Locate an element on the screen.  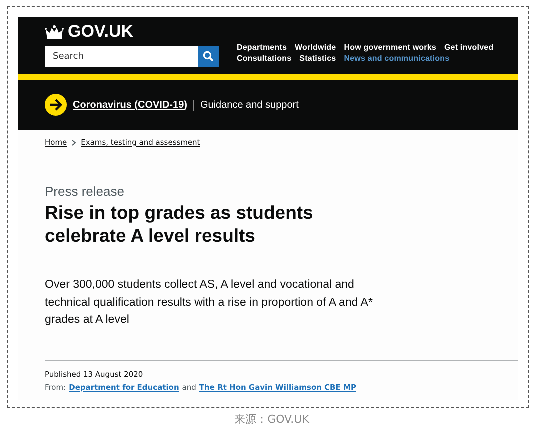
nav-link: Worldwide is located at coordinates (315, 47).